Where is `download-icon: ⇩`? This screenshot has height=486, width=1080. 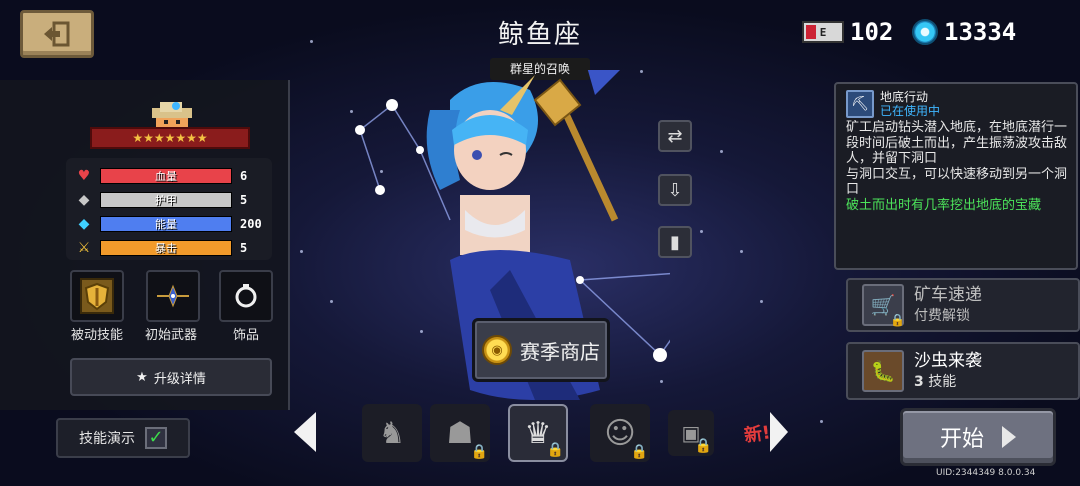
download-icon: ⇩ is located at coordinates (675, 190).